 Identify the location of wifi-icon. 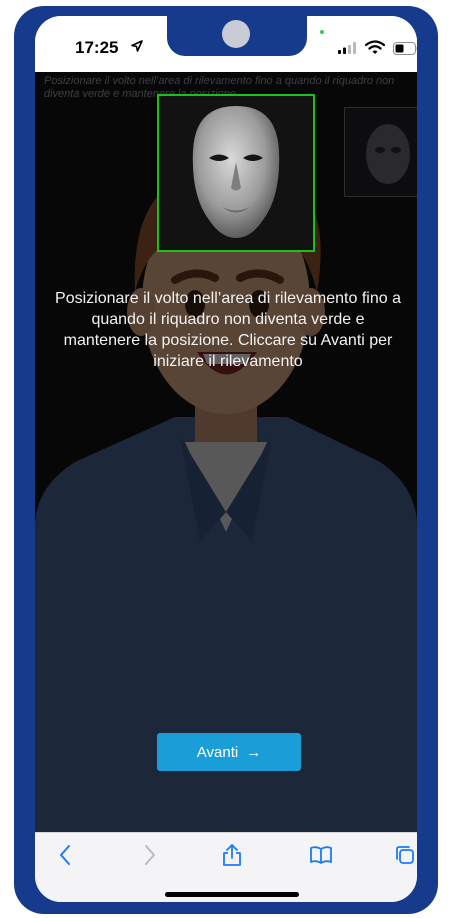
(375, 47).